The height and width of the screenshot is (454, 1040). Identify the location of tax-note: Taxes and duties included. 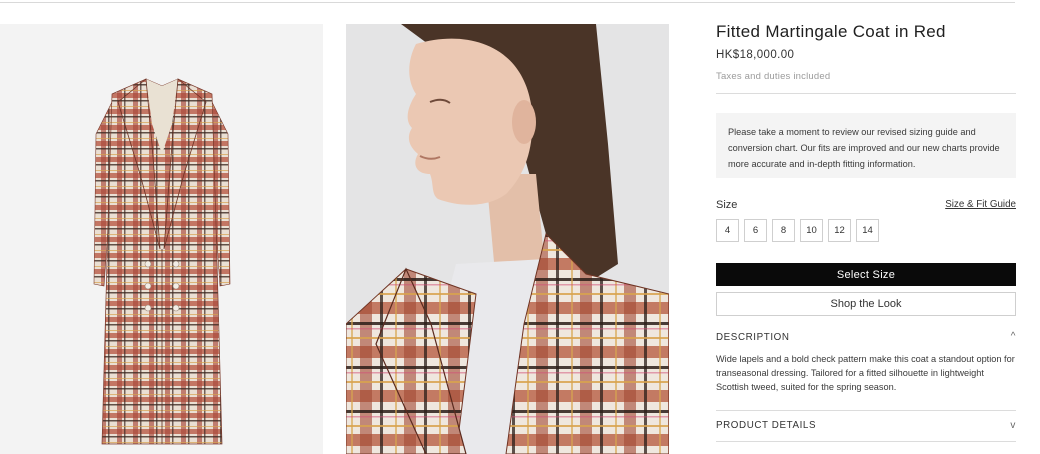
(773, 76).